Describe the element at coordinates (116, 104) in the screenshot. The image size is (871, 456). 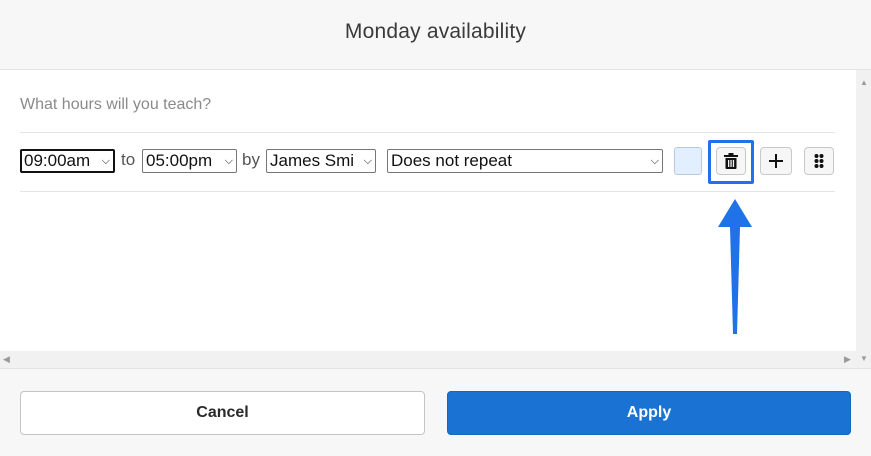
I see `question-label: What hours will you teach?` at that location.